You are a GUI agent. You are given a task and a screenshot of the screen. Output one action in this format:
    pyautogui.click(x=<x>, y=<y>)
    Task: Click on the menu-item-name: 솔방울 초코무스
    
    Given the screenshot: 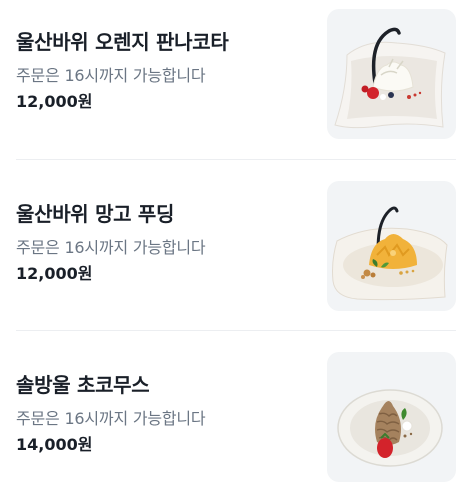 What is the action you would take?
    pyautogui.click(x=83, y=385)
    